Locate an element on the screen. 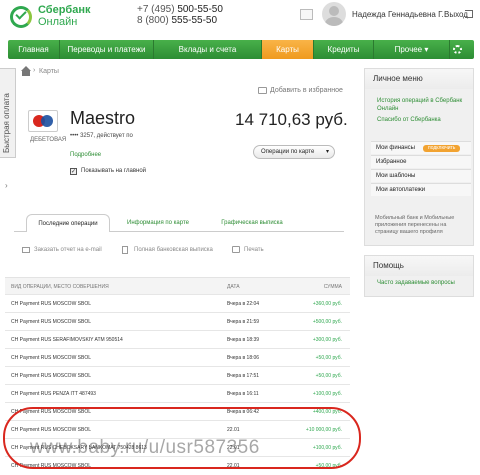  row-date: Вчера в 16:11 is located at coordinates (243, 394).